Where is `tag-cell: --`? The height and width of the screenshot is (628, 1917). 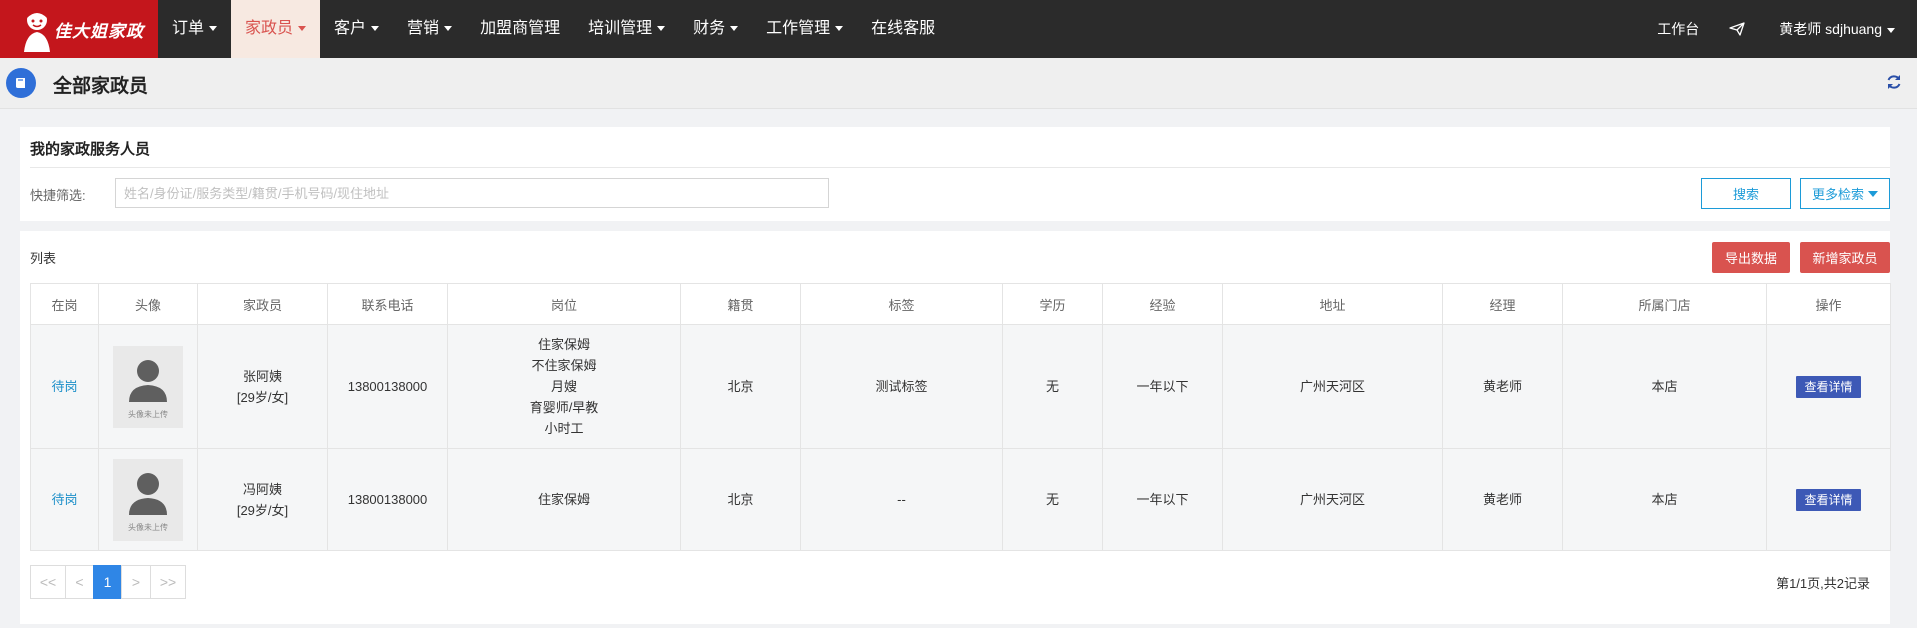 tag-cell: -- is located at coordinates (901, 499).